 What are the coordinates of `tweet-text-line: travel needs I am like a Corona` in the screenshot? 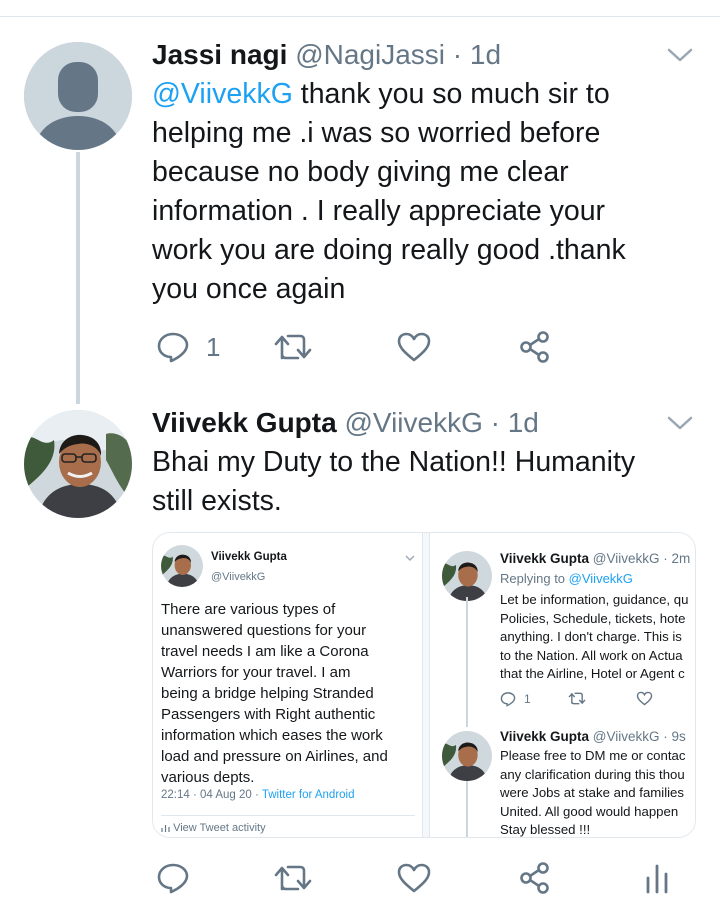 It's located at (265, 651).